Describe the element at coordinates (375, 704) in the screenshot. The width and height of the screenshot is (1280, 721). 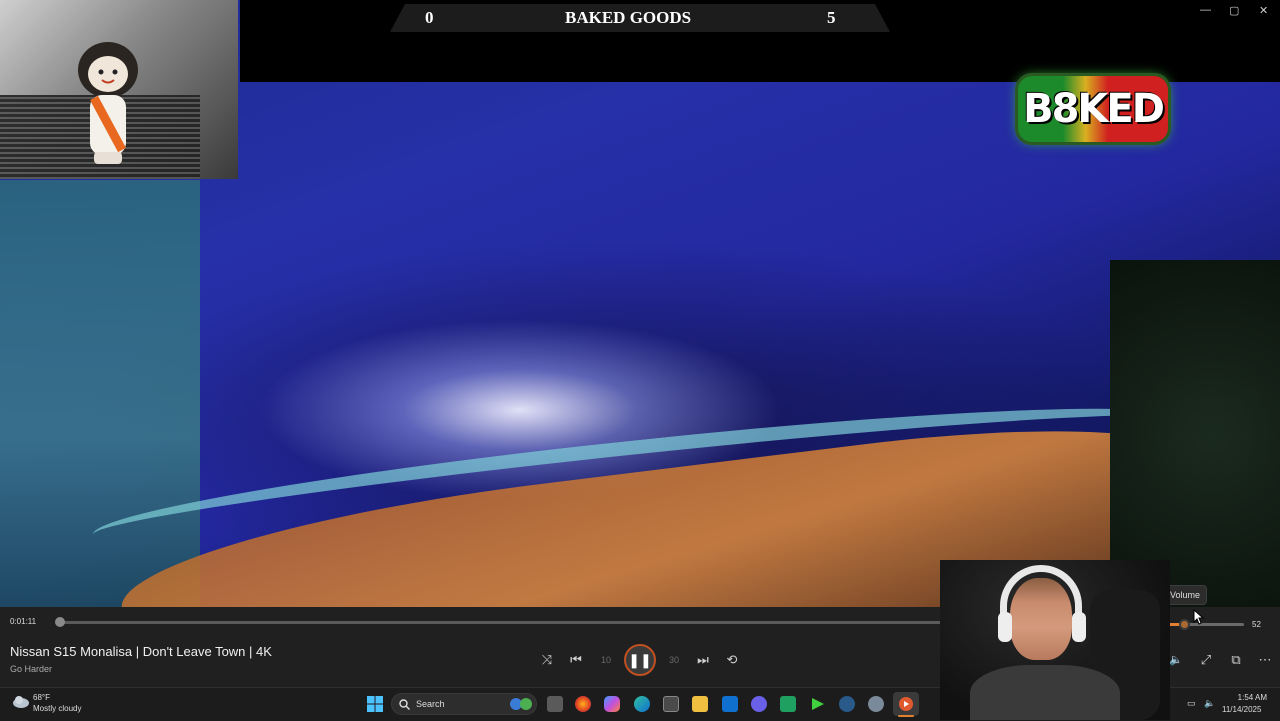
I see `windows-start-icon` at that location.